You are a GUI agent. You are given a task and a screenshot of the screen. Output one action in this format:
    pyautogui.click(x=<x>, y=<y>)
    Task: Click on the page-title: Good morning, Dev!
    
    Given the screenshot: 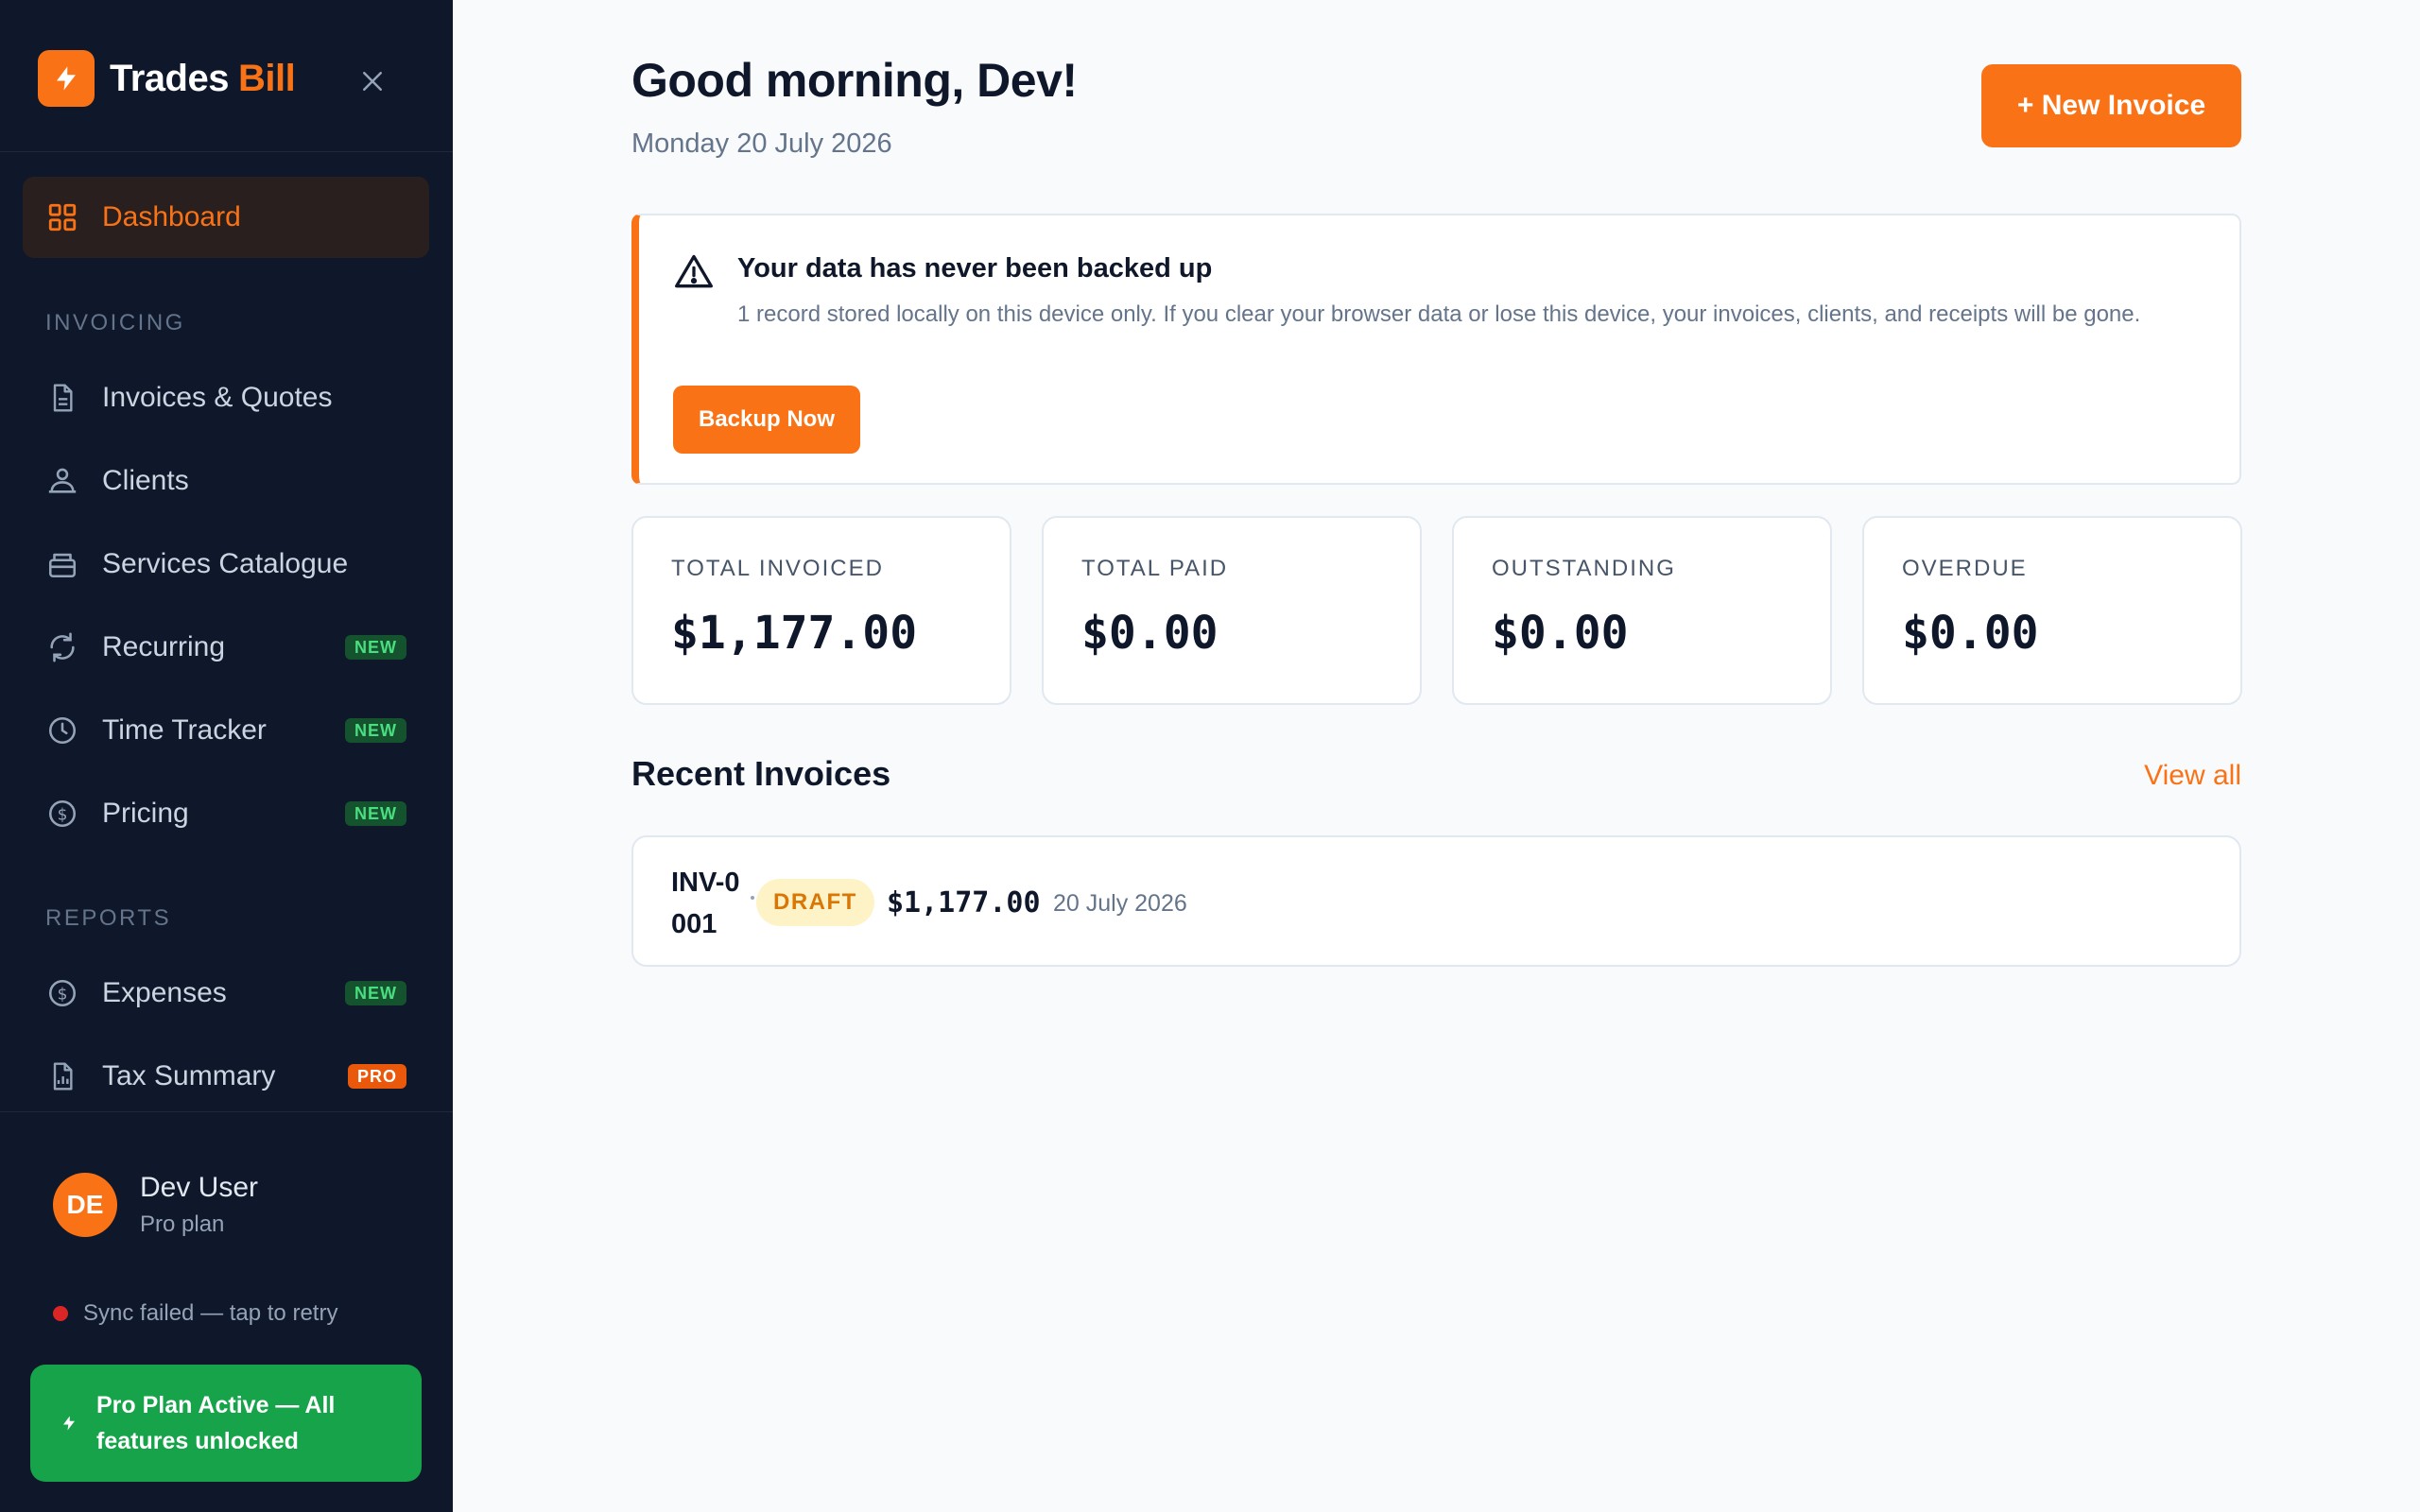 What is the action you would take?
    pyautogui.click(x=854, y=80)
    